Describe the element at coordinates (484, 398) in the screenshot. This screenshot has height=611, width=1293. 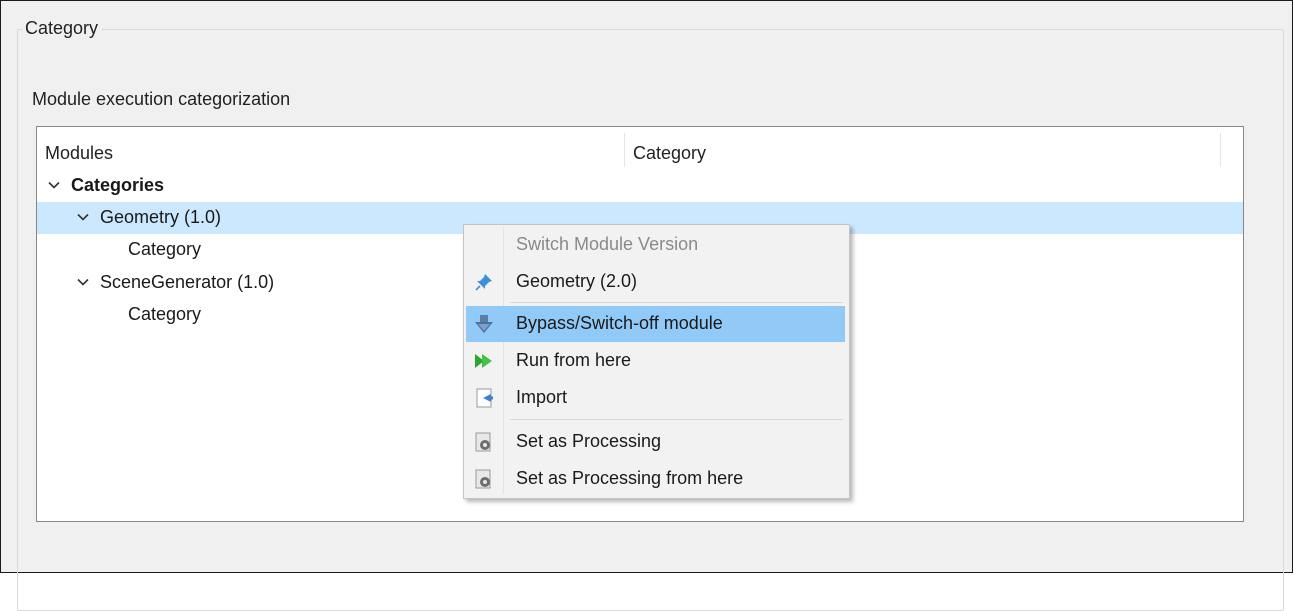
I see `import-icon` at that location.